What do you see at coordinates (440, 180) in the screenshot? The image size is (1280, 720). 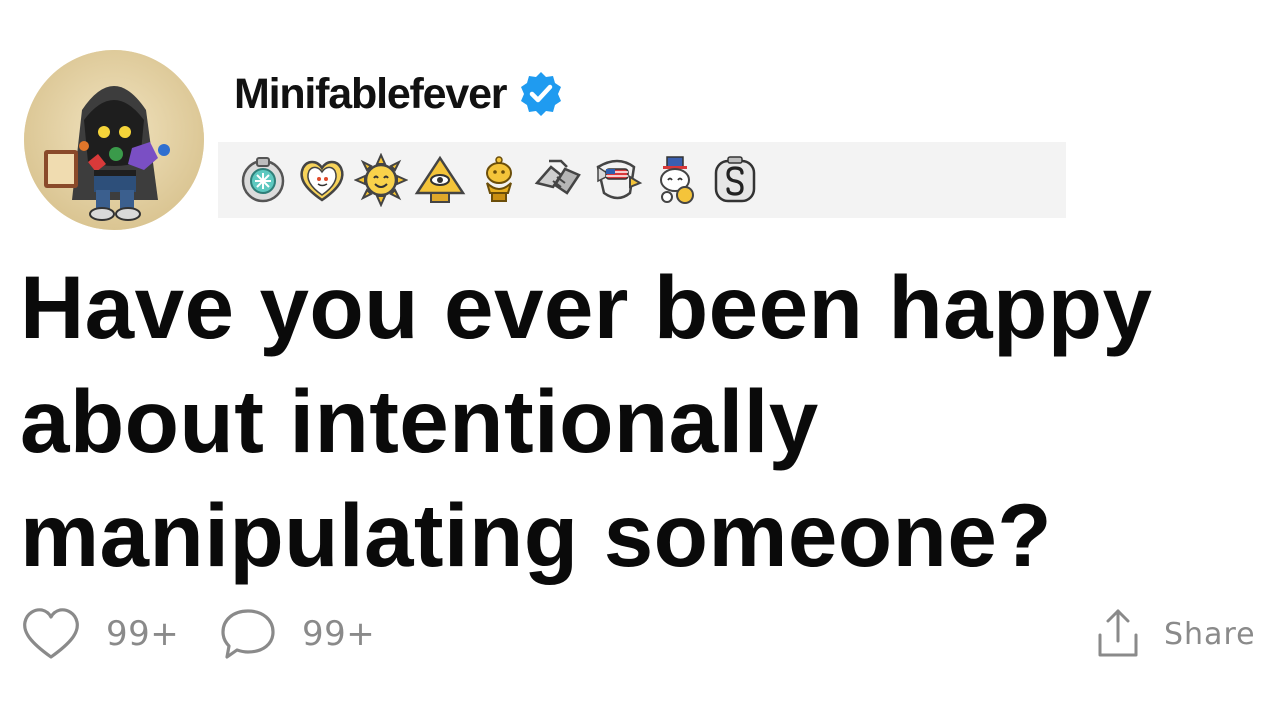 I see `pyramid-eye-award-icon` at bounding box center [440, 180].